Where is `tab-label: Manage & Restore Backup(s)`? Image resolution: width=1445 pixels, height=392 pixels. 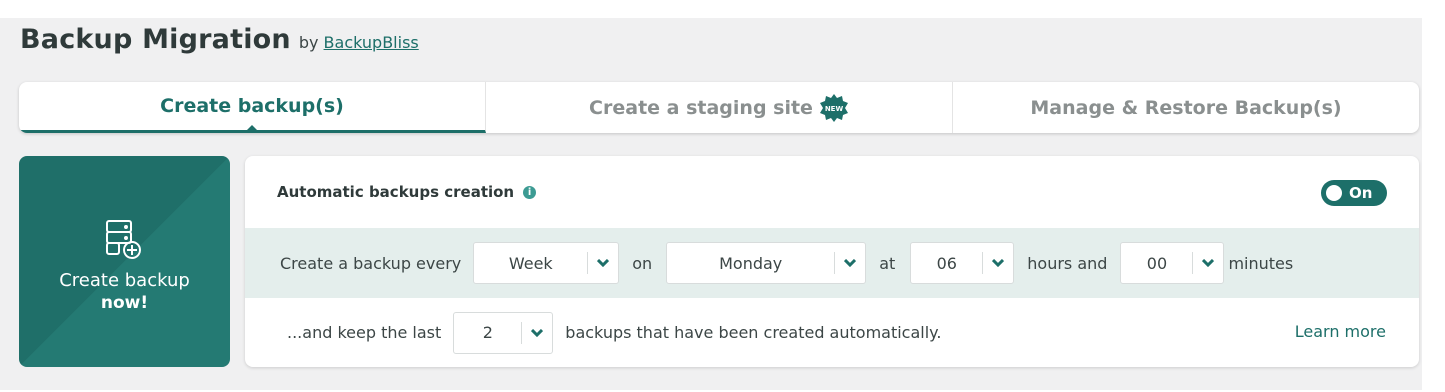
tab-label: Manage & Restore Backup(s) is located at coordinates (1186, 107).